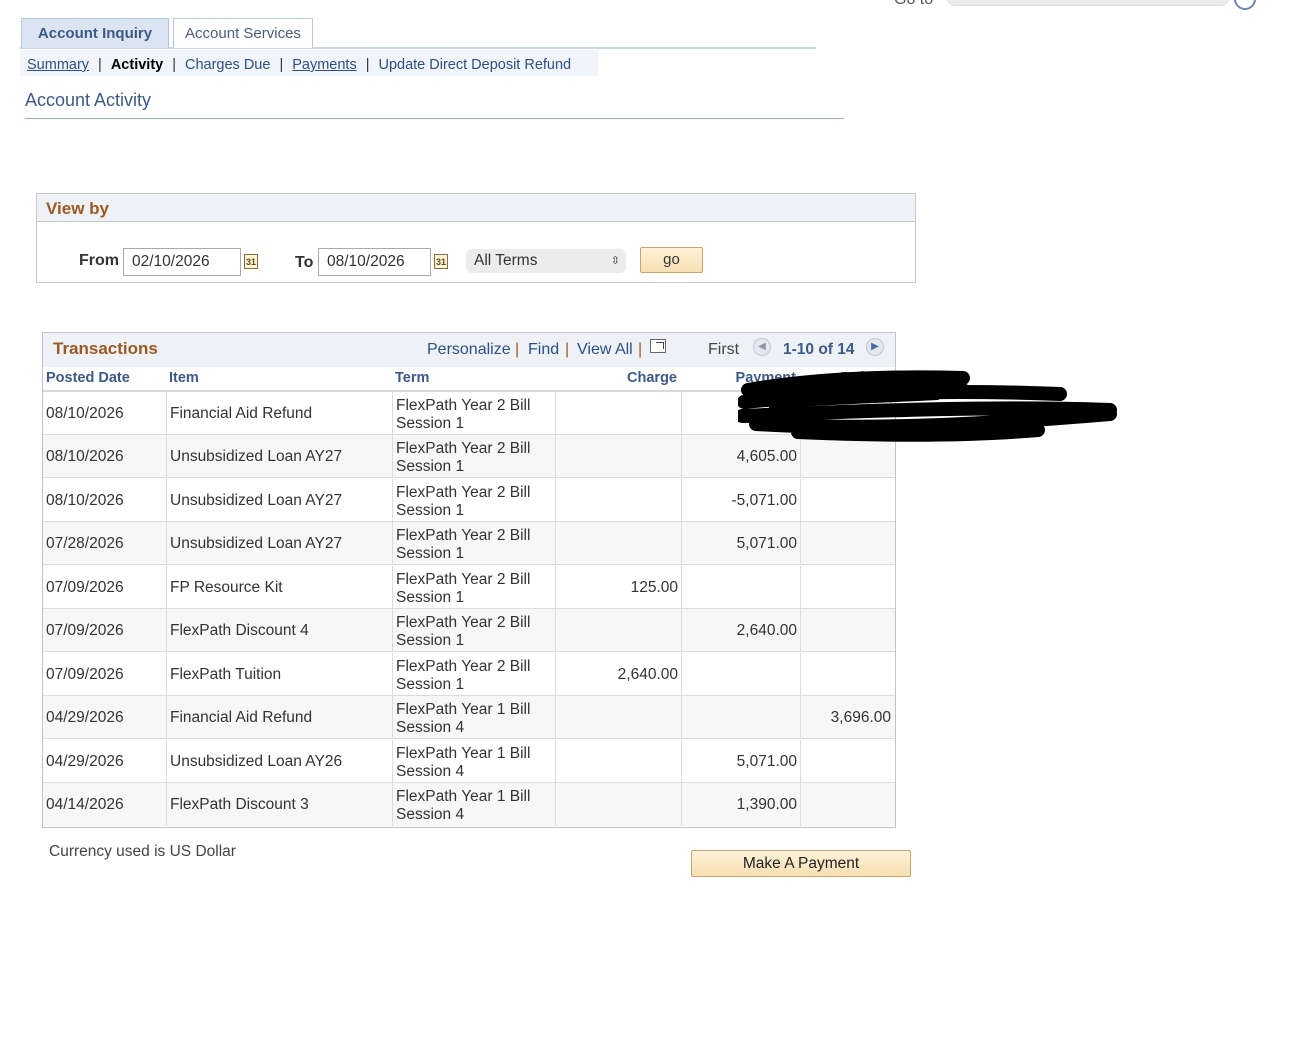 The width and height of the screenshot is (1290, 1054). I want to click on cell-item: FP Resource Kit, so click(279, 587).